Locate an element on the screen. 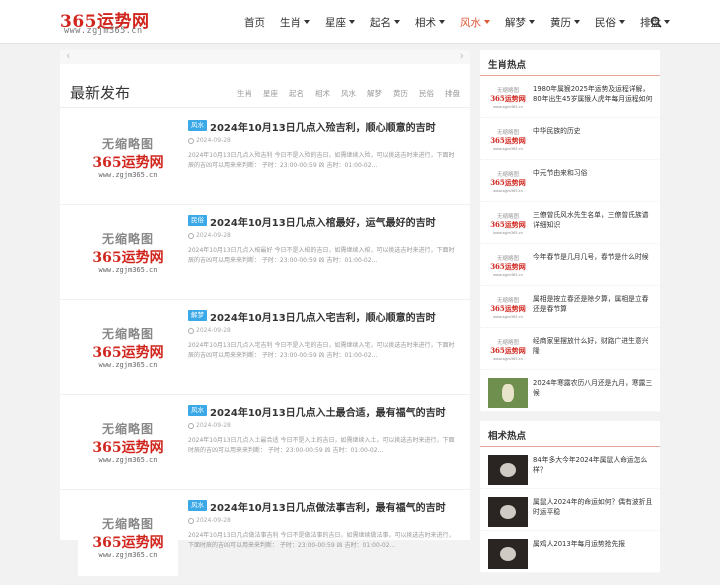  nav-item-label: 黄历 is located at coordinates (560, 22).